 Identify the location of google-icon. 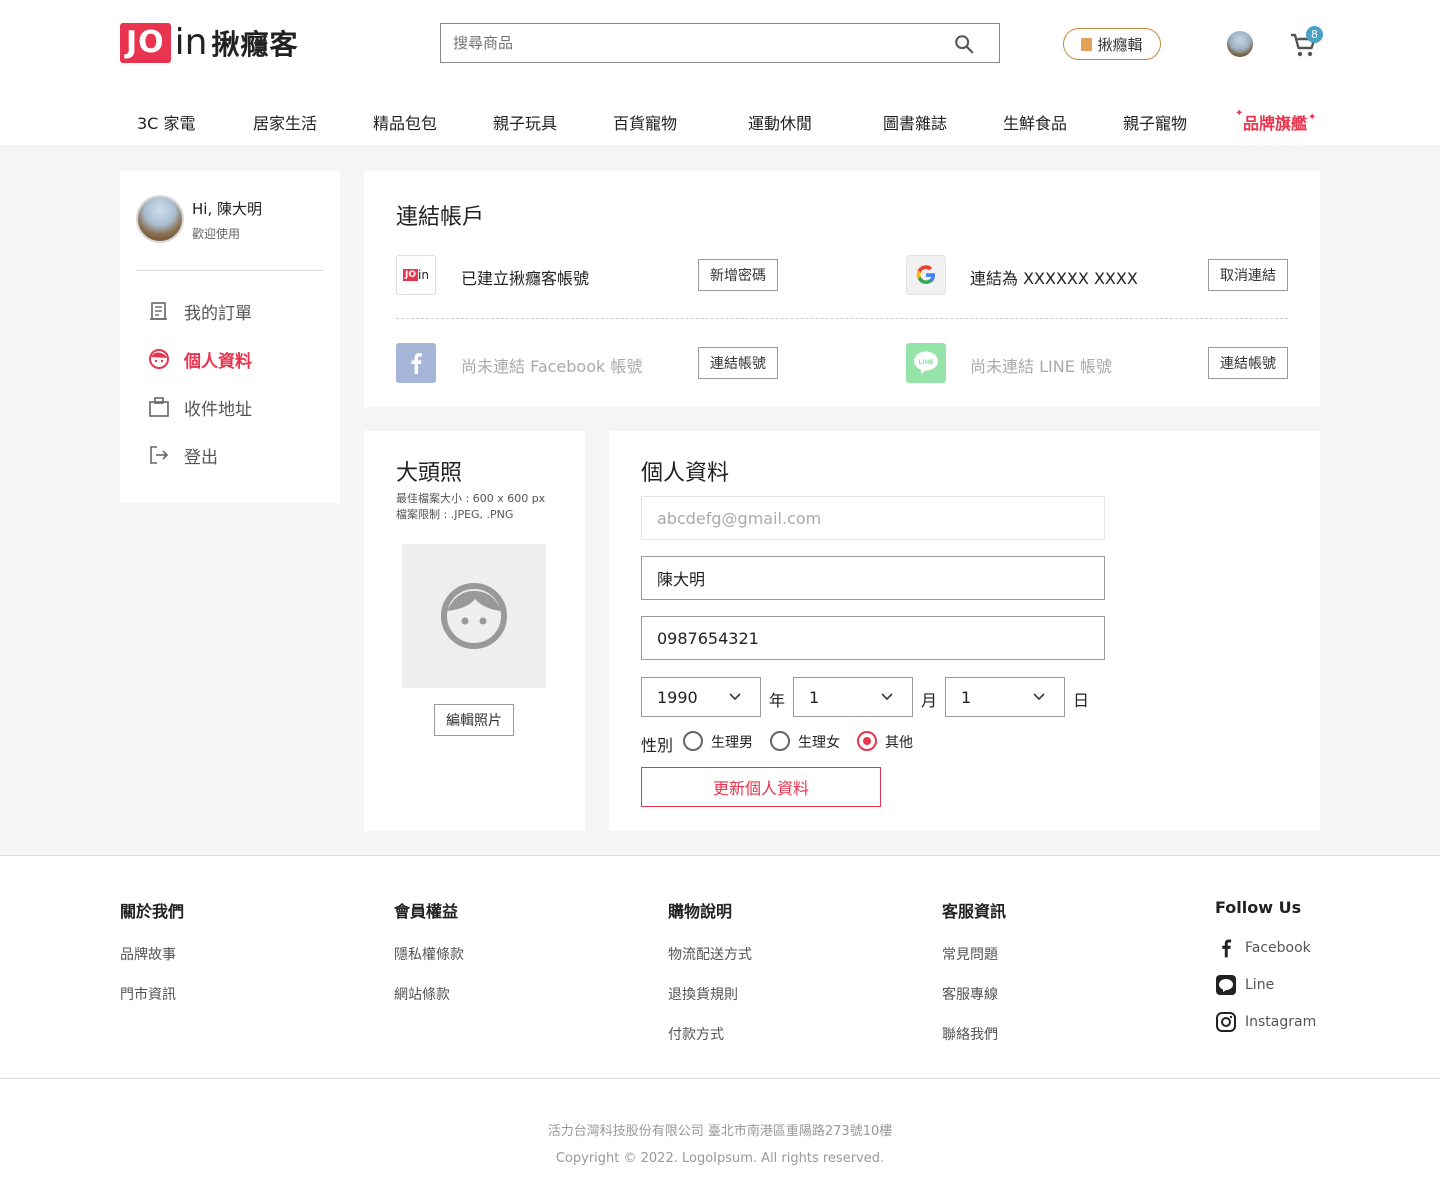
(926, 275).